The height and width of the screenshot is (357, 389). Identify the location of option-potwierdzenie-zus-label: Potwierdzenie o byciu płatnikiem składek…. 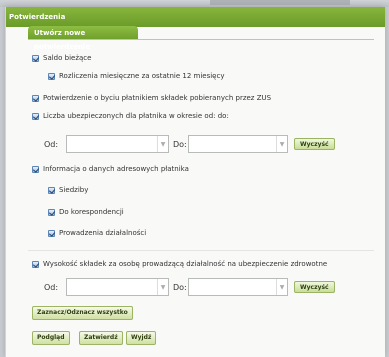
(157, 98).